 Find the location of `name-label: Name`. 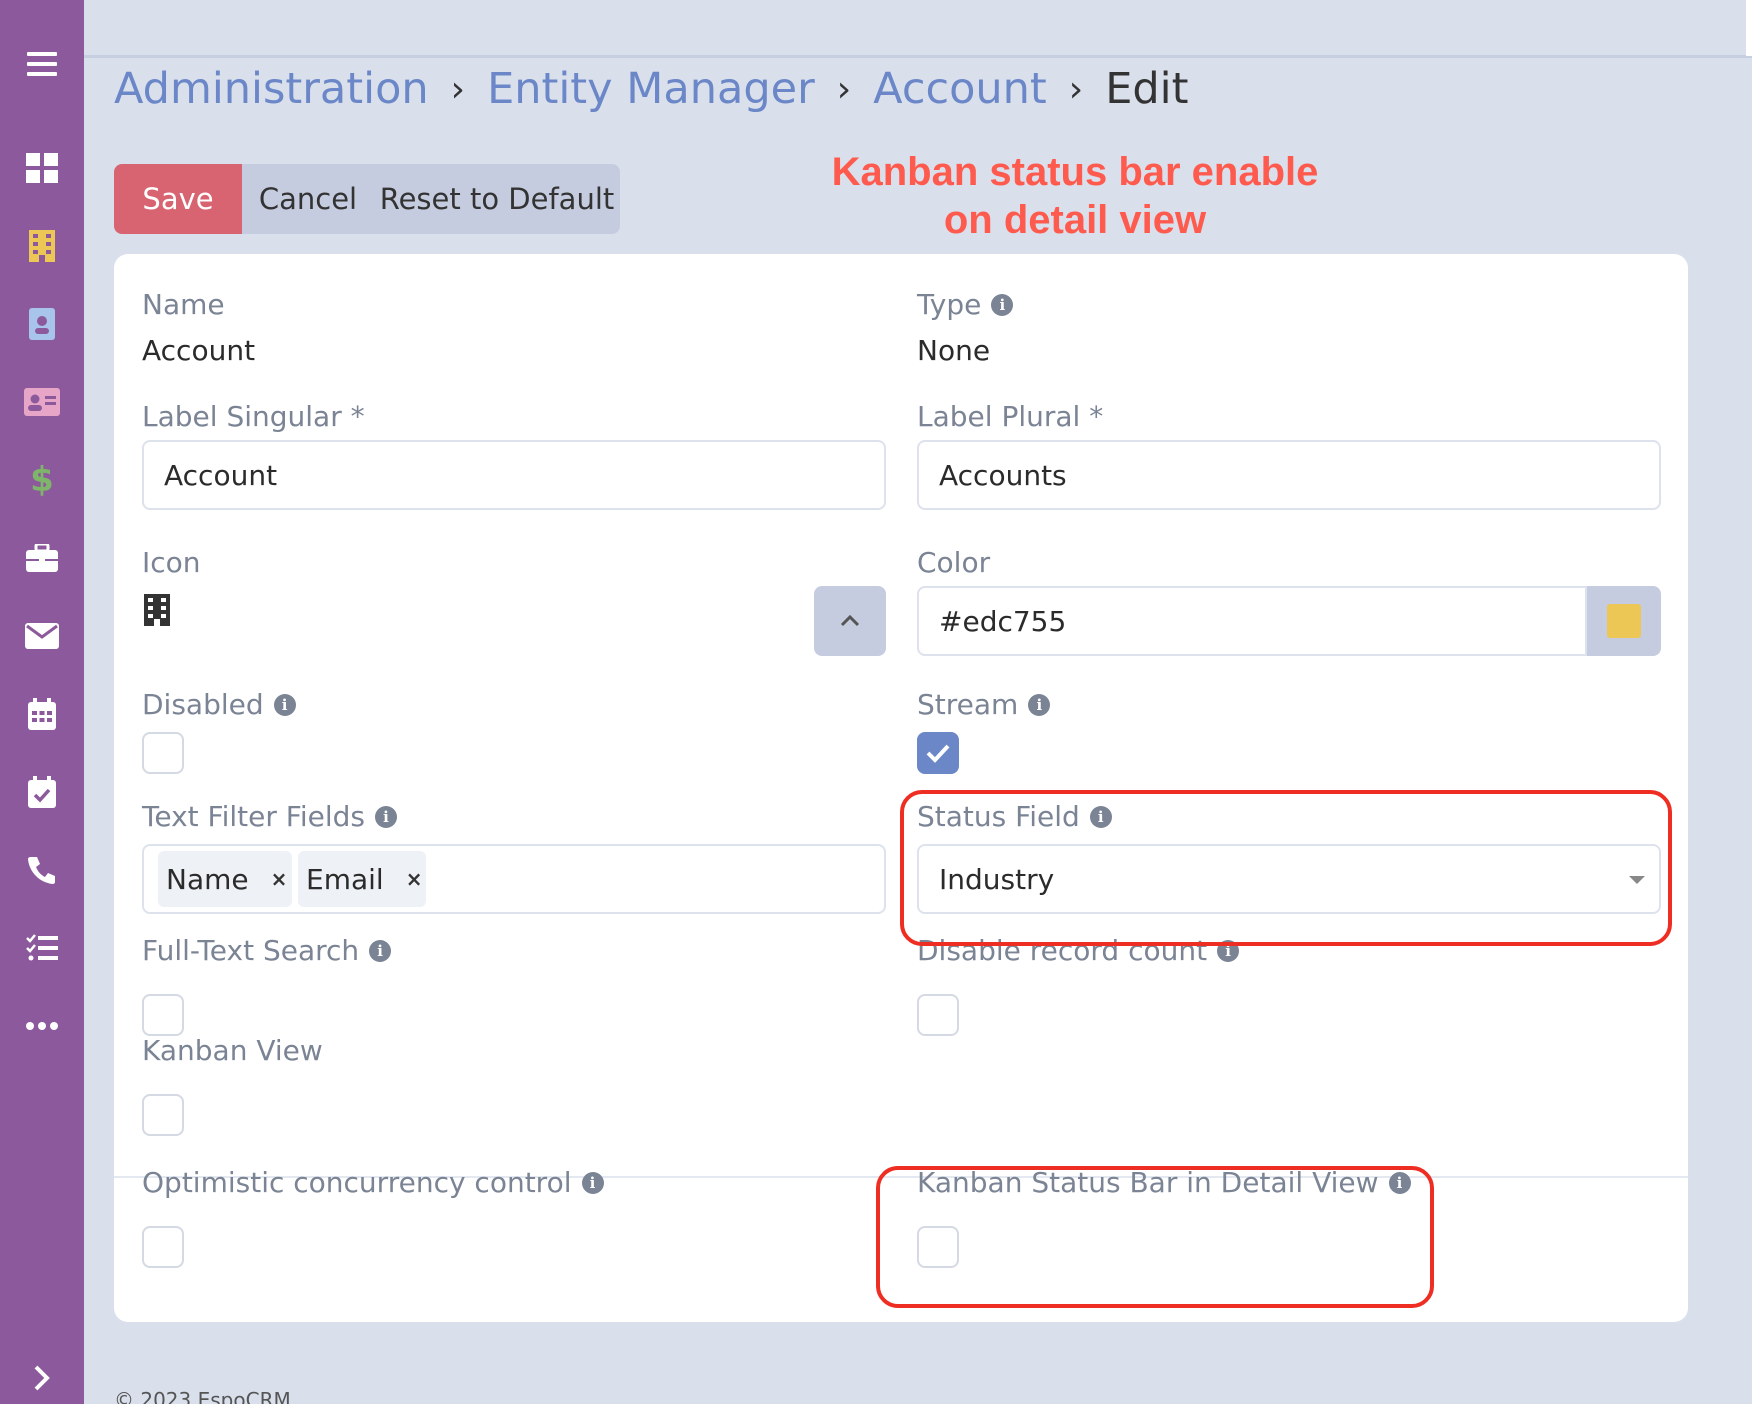

name-label: Name is located at coordinates (183, 304).